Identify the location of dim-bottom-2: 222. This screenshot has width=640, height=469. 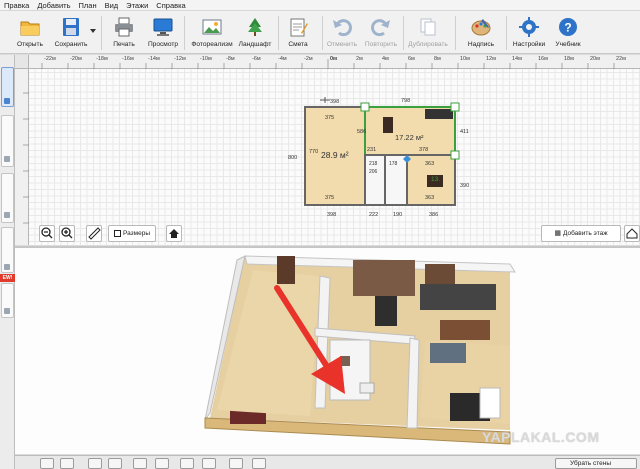
(373, 215).